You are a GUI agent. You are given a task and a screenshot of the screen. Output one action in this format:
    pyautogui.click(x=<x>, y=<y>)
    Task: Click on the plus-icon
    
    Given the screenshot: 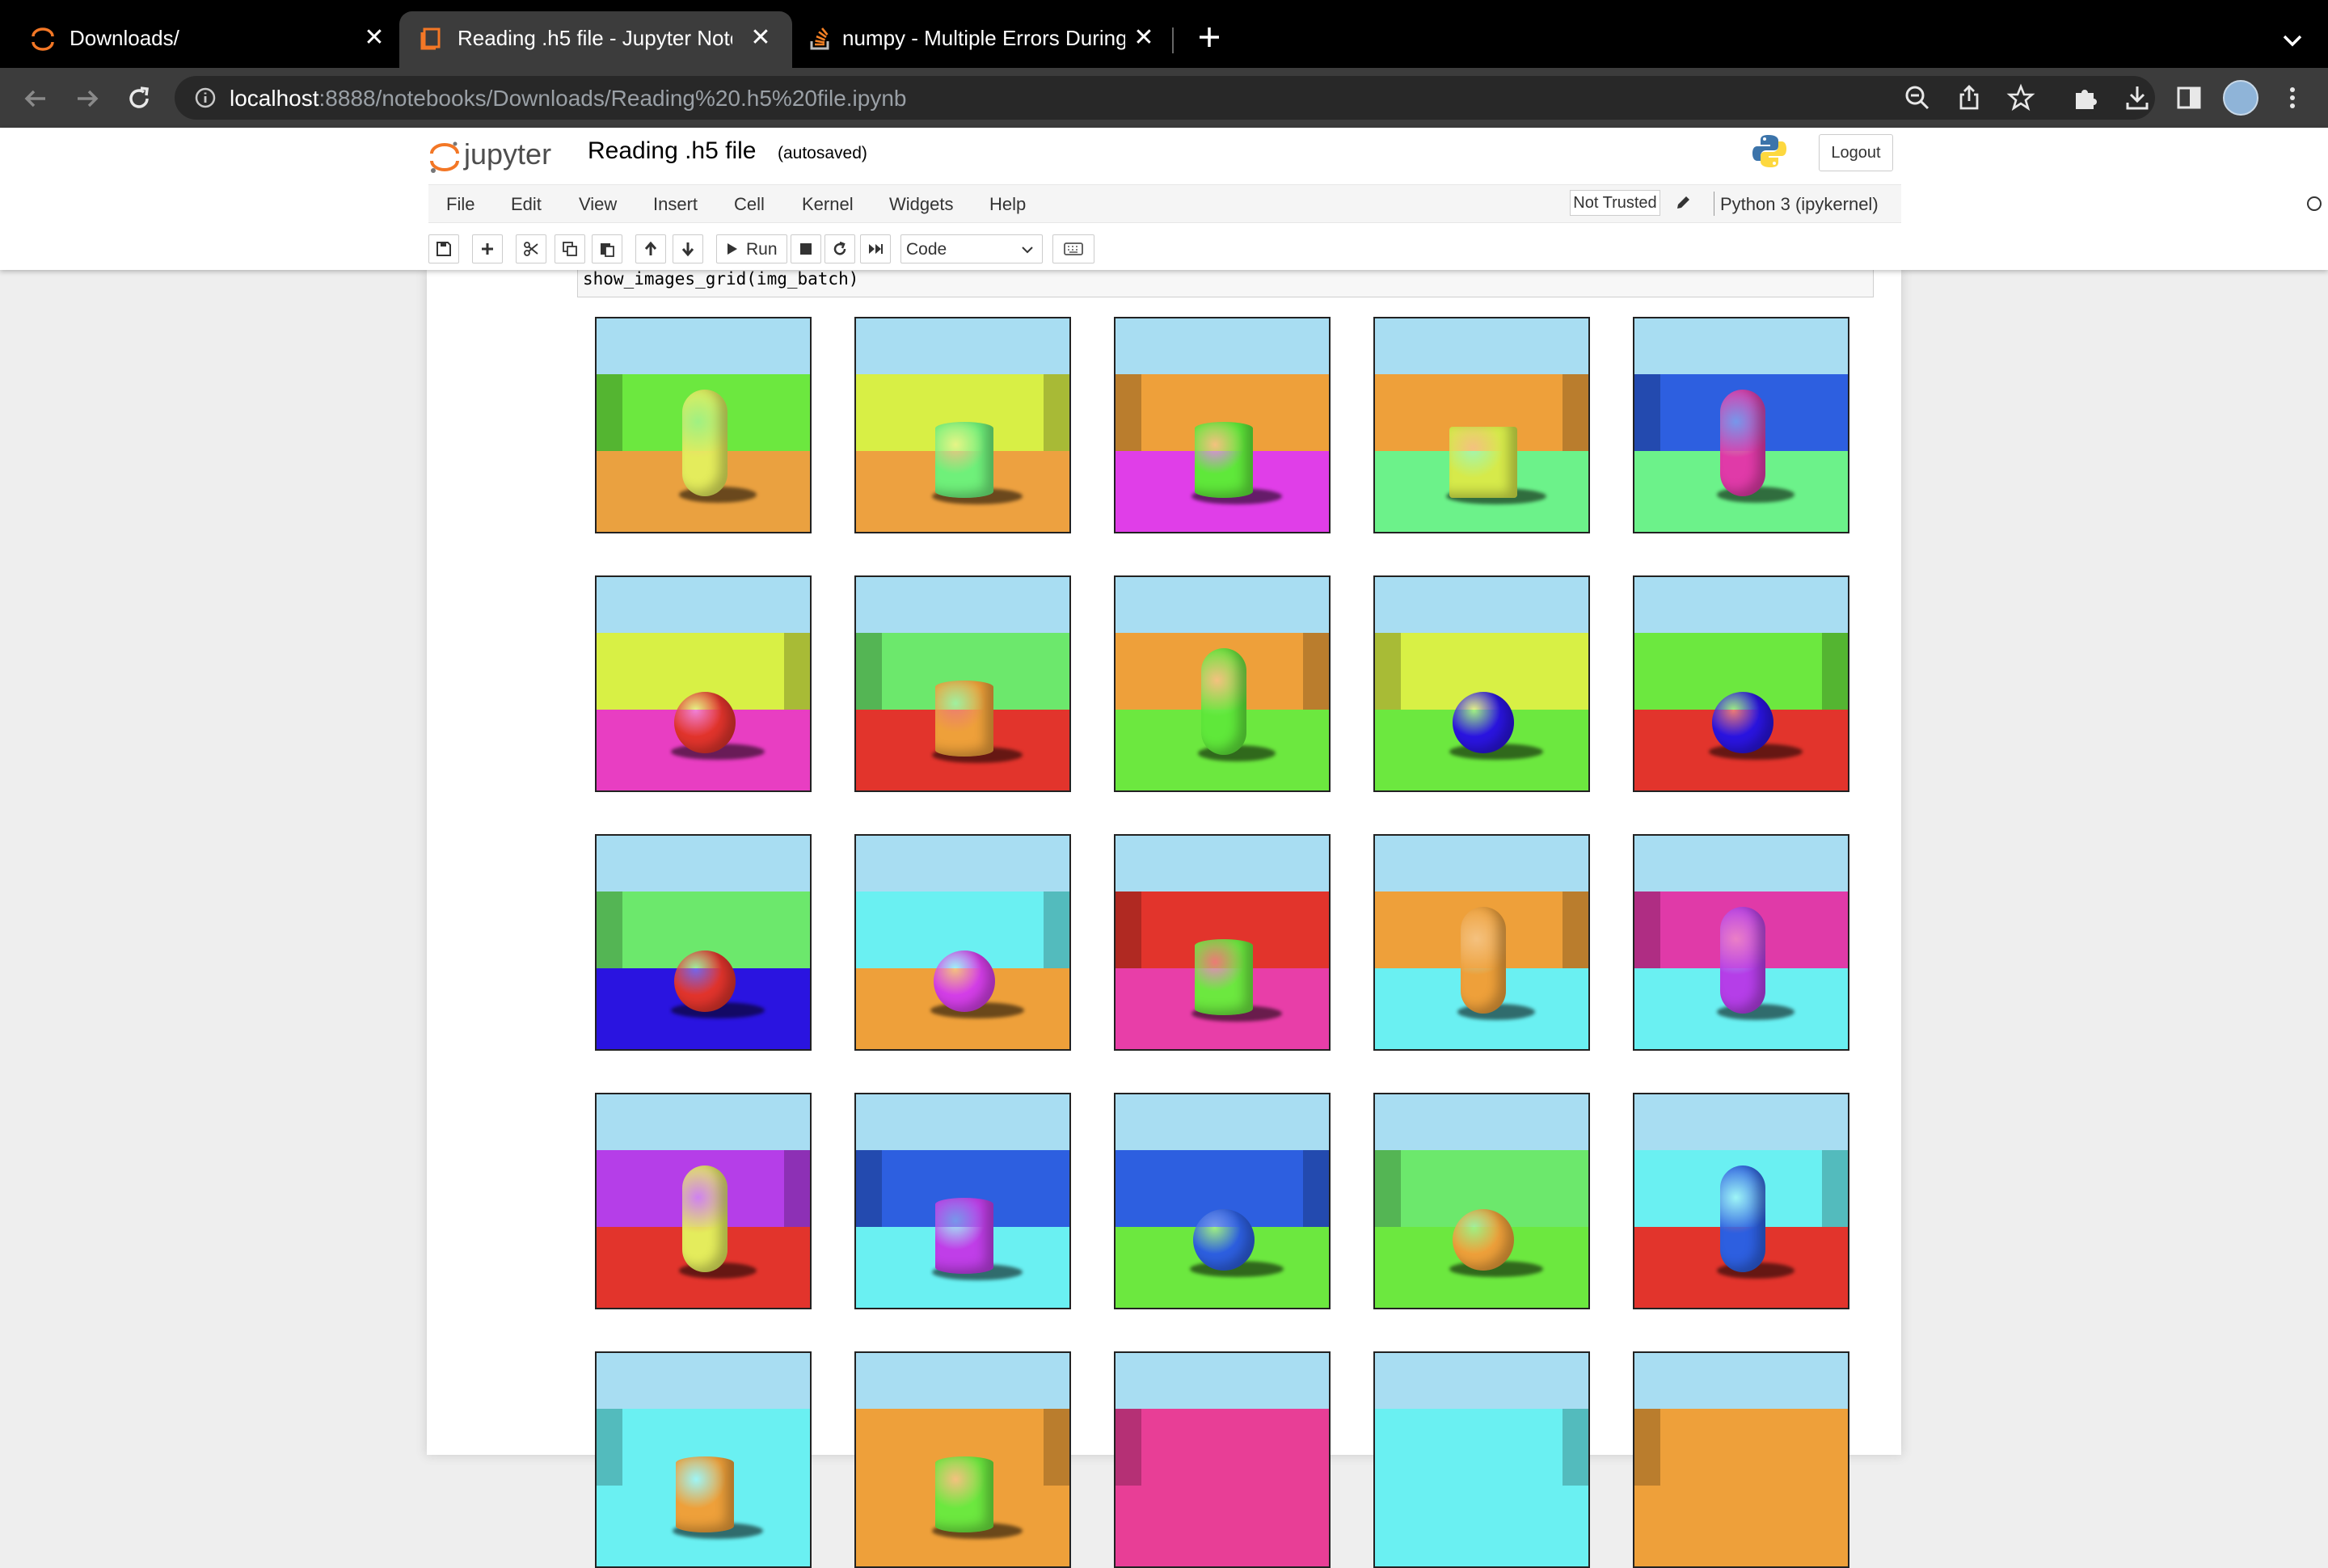 What is the action you would take?
    pyautogui.click(x=488, y=249)
    